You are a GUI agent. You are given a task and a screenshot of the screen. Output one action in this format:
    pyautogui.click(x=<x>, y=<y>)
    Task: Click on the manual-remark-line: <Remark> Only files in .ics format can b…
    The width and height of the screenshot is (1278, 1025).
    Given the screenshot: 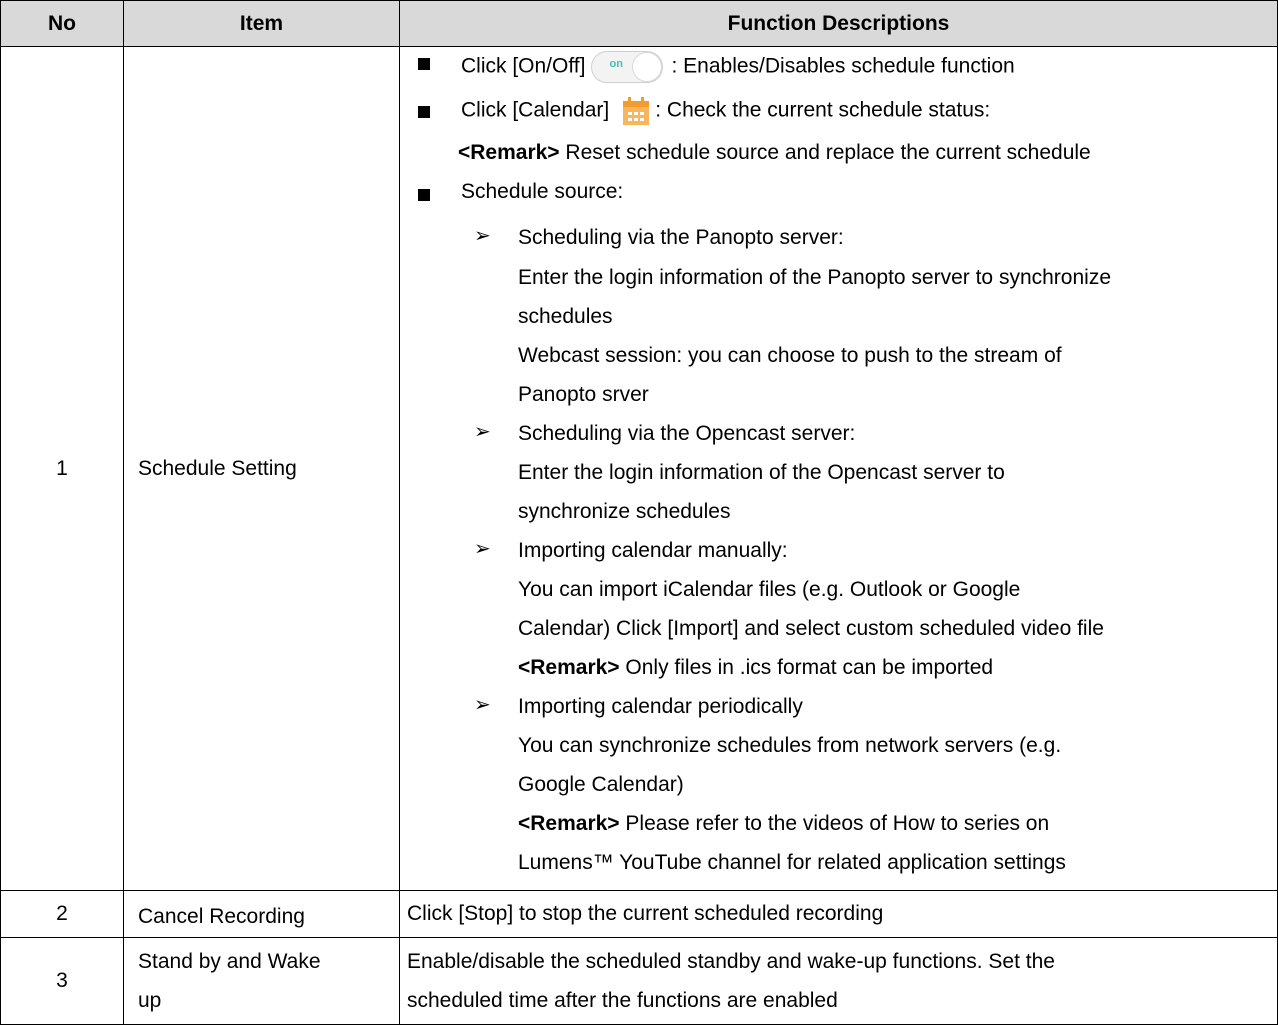 What is the action you would take?
    pyautogui.click(x=755, y=667)
    